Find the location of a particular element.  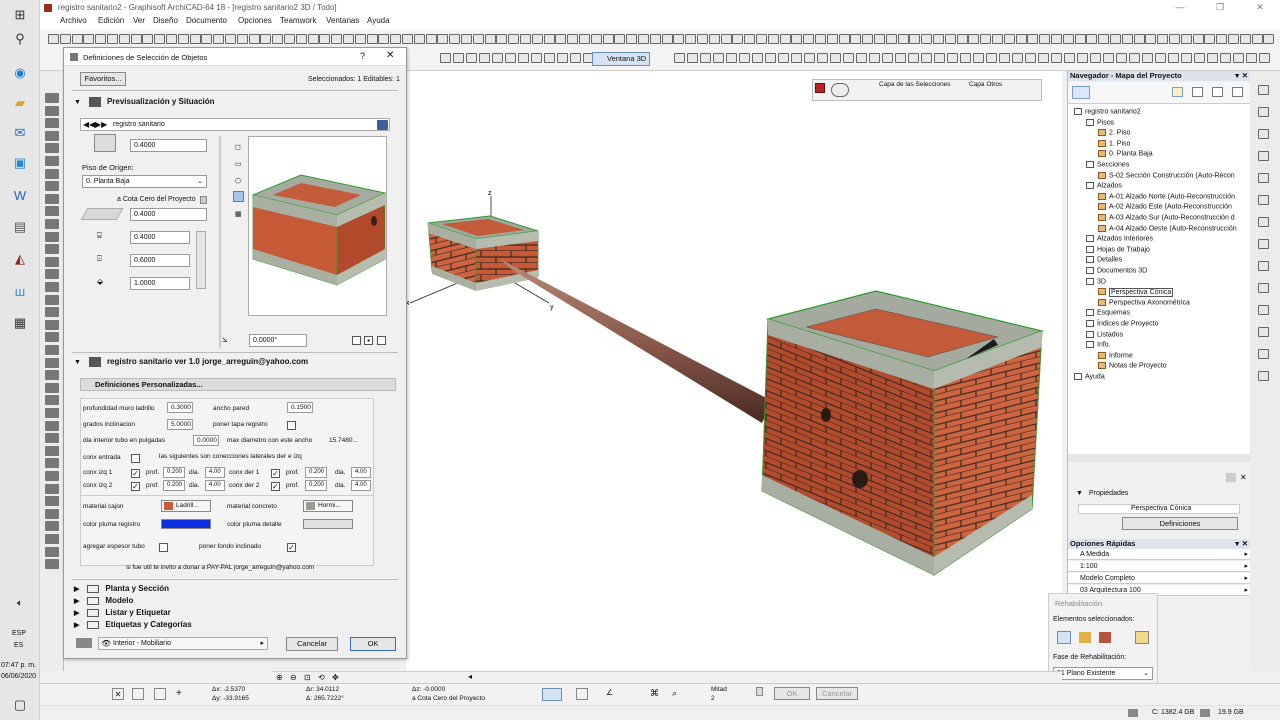

small-manhole-box is located at coordinates (483, 253).